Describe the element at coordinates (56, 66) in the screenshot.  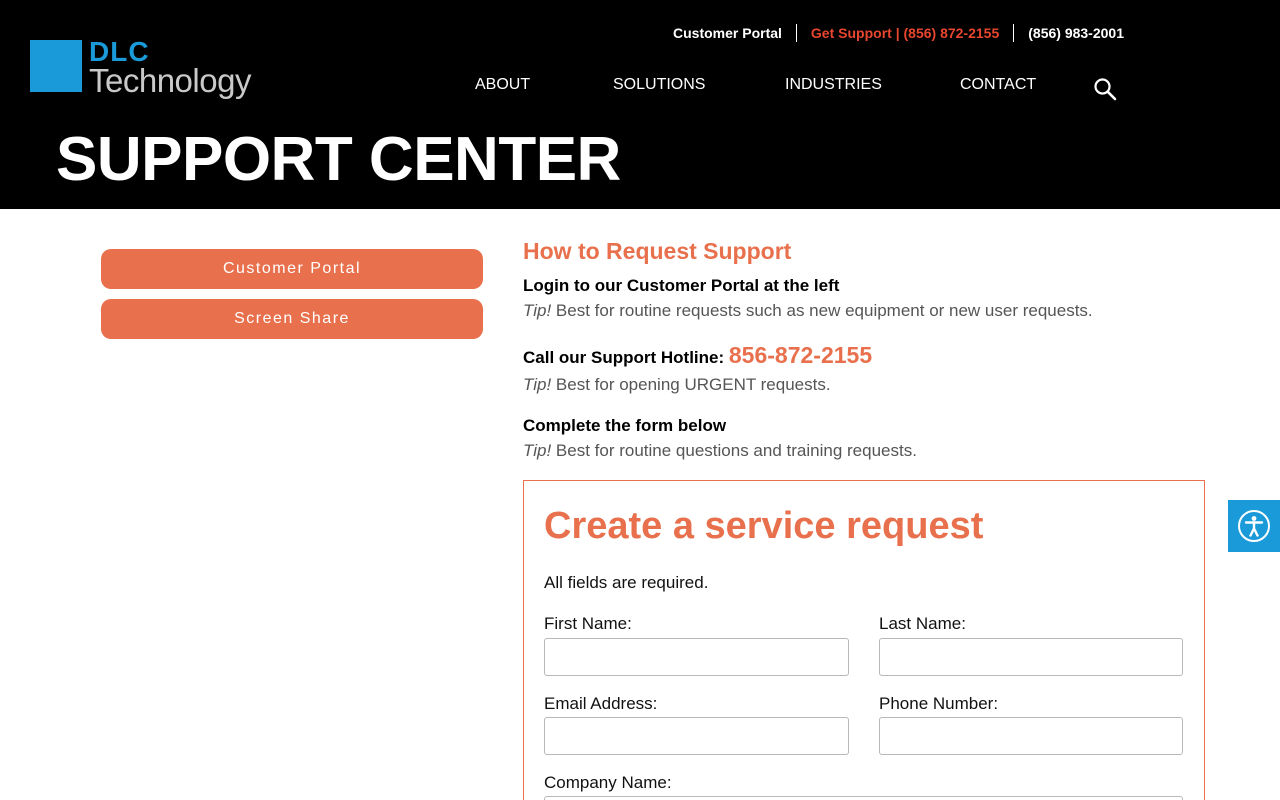
I see `logo-mark` at that location.